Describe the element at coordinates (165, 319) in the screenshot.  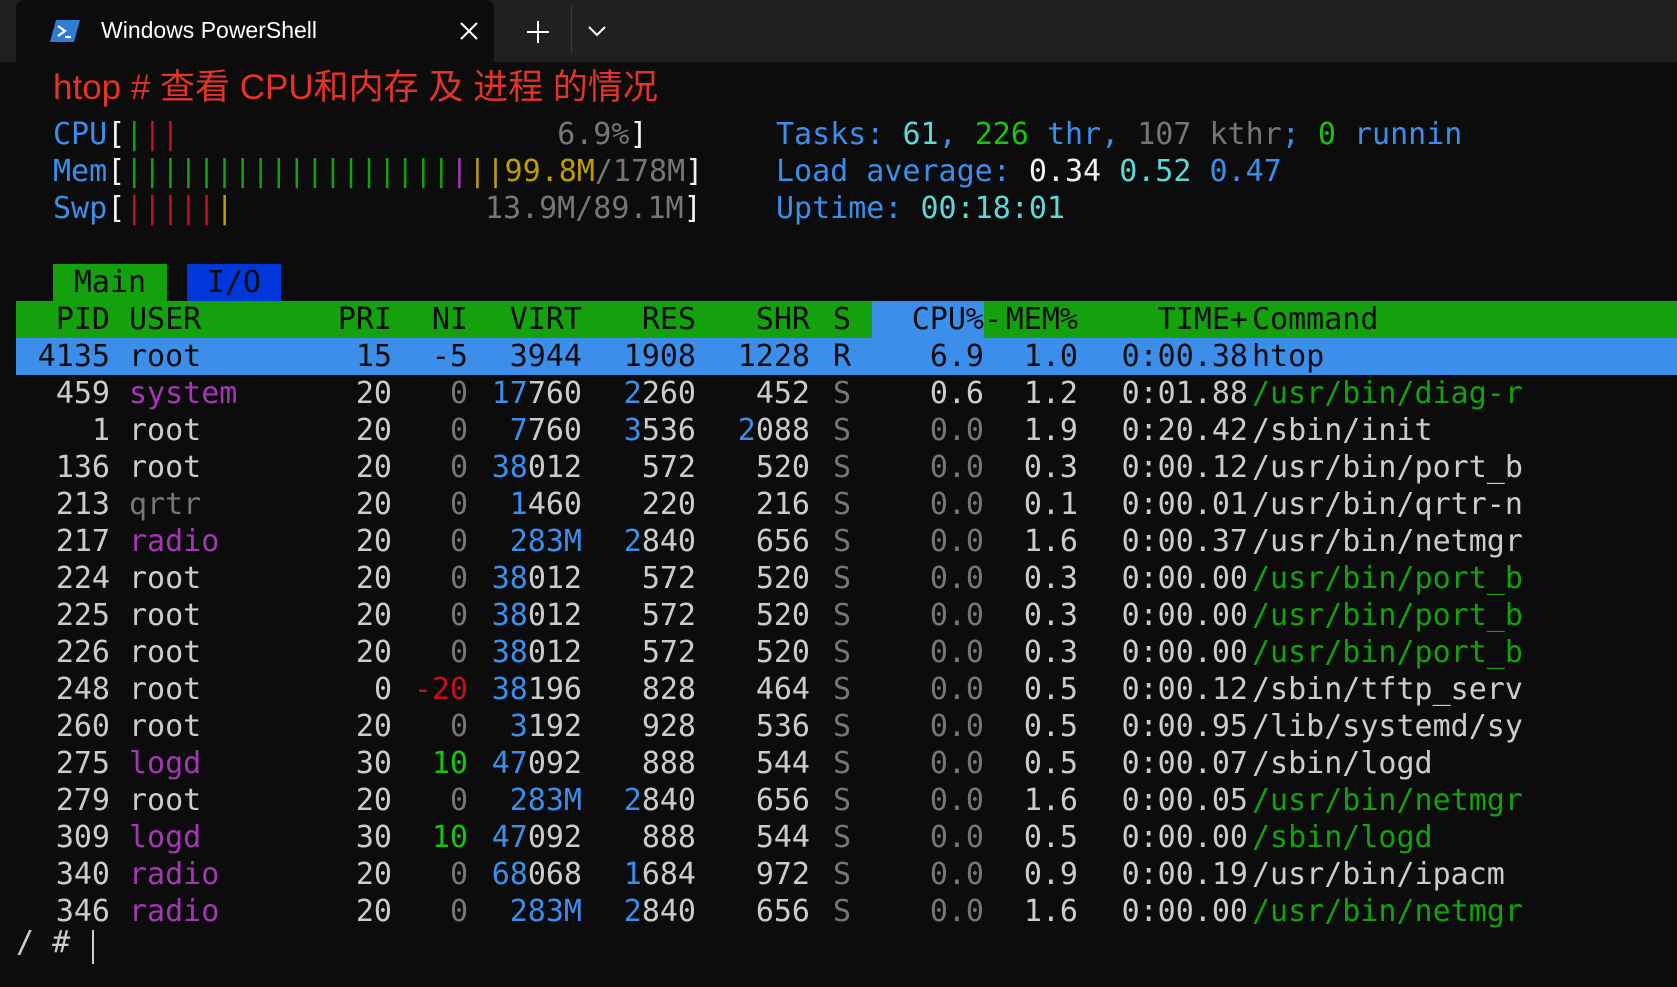
I see `col-user: USER` at that location.